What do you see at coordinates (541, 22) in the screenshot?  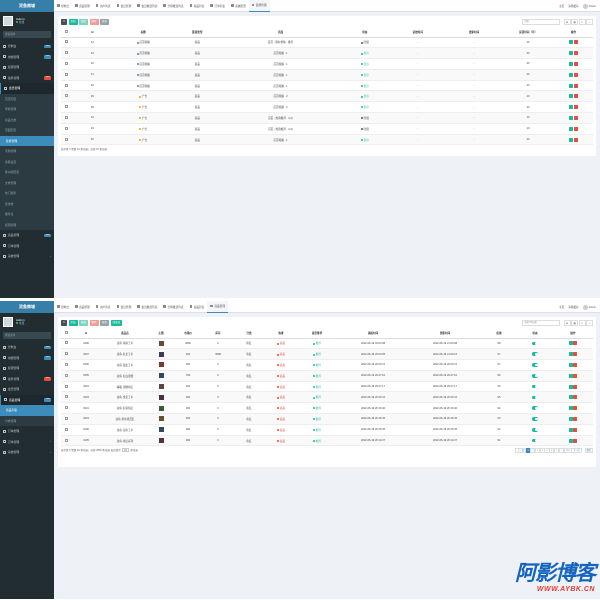 I see `search-input: 搜索` at bounding box center [541, 22].